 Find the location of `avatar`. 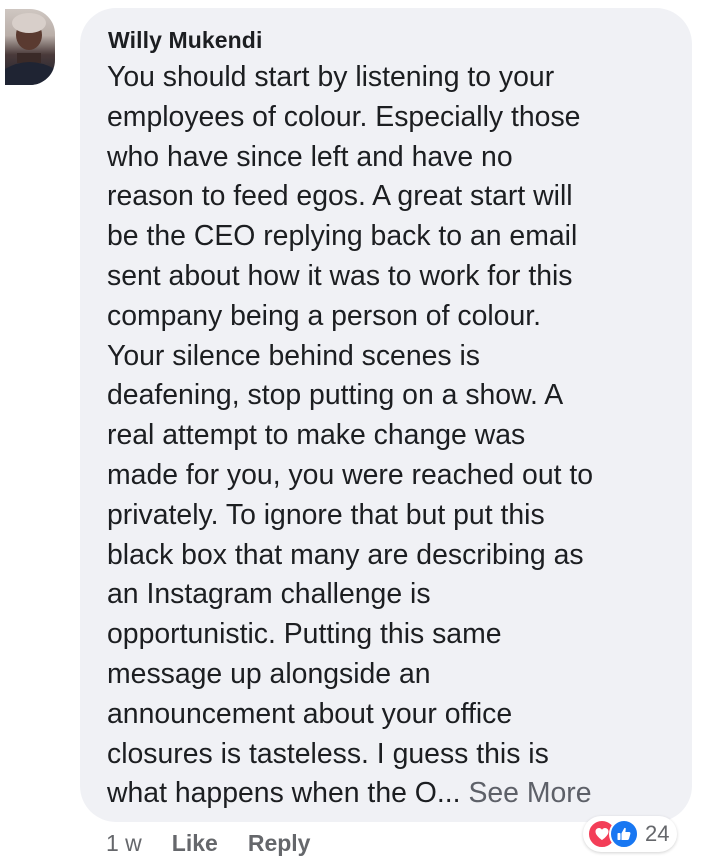

avatar is located at coordinates (30, 47).